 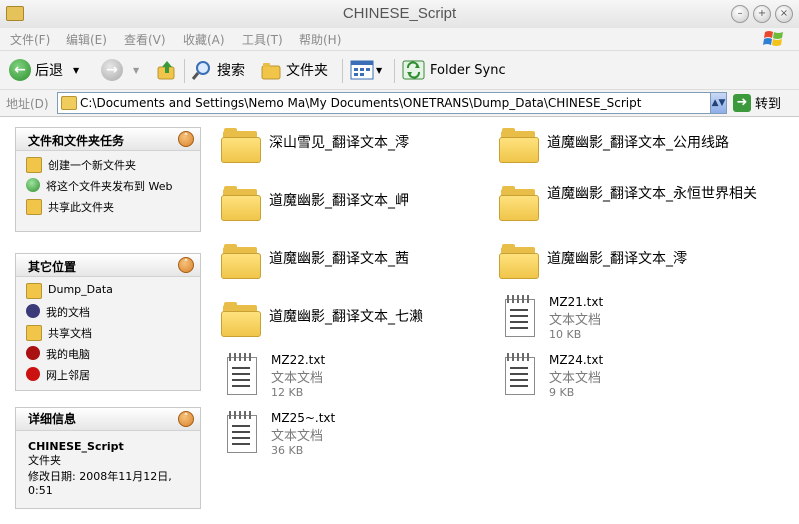 What do you see at coordinates (145, 39) in the screenshot?
I see `menu-view: 查看(V)` at bounding box center [145, 39].